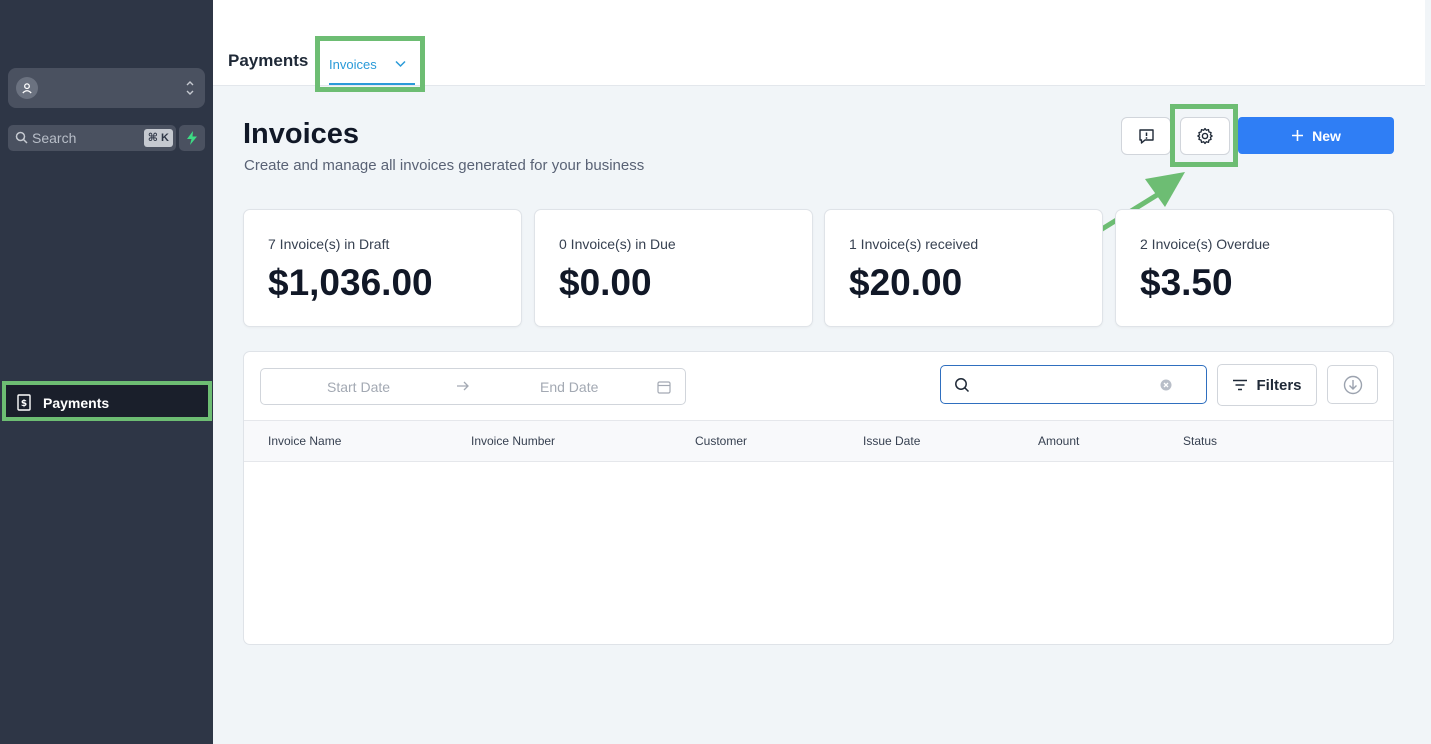  Describe the element at coordinates (358, 387) in the screenshot. I see `start-date-field: Start Date` at that location.